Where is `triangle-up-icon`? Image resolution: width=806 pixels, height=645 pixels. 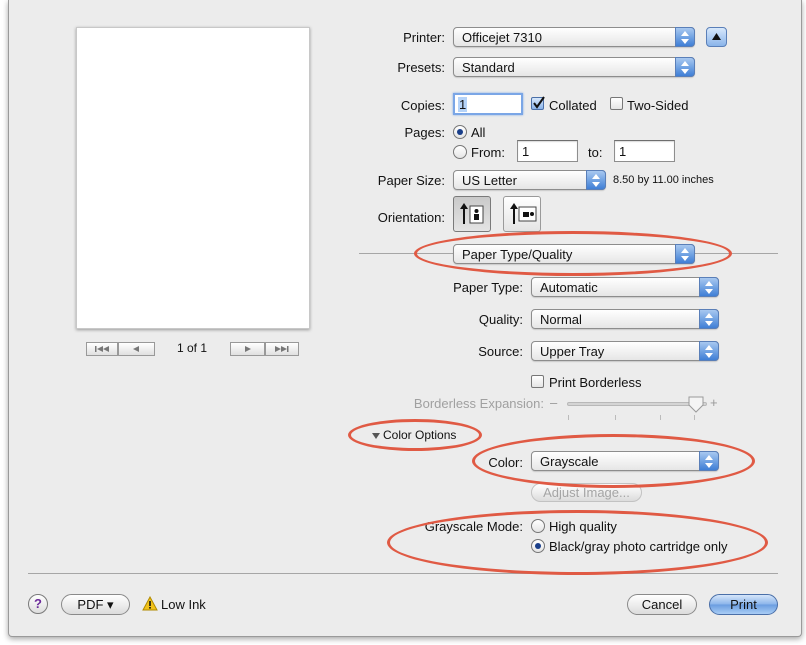
triangle-up-icon is located at coordinates (716, 36).